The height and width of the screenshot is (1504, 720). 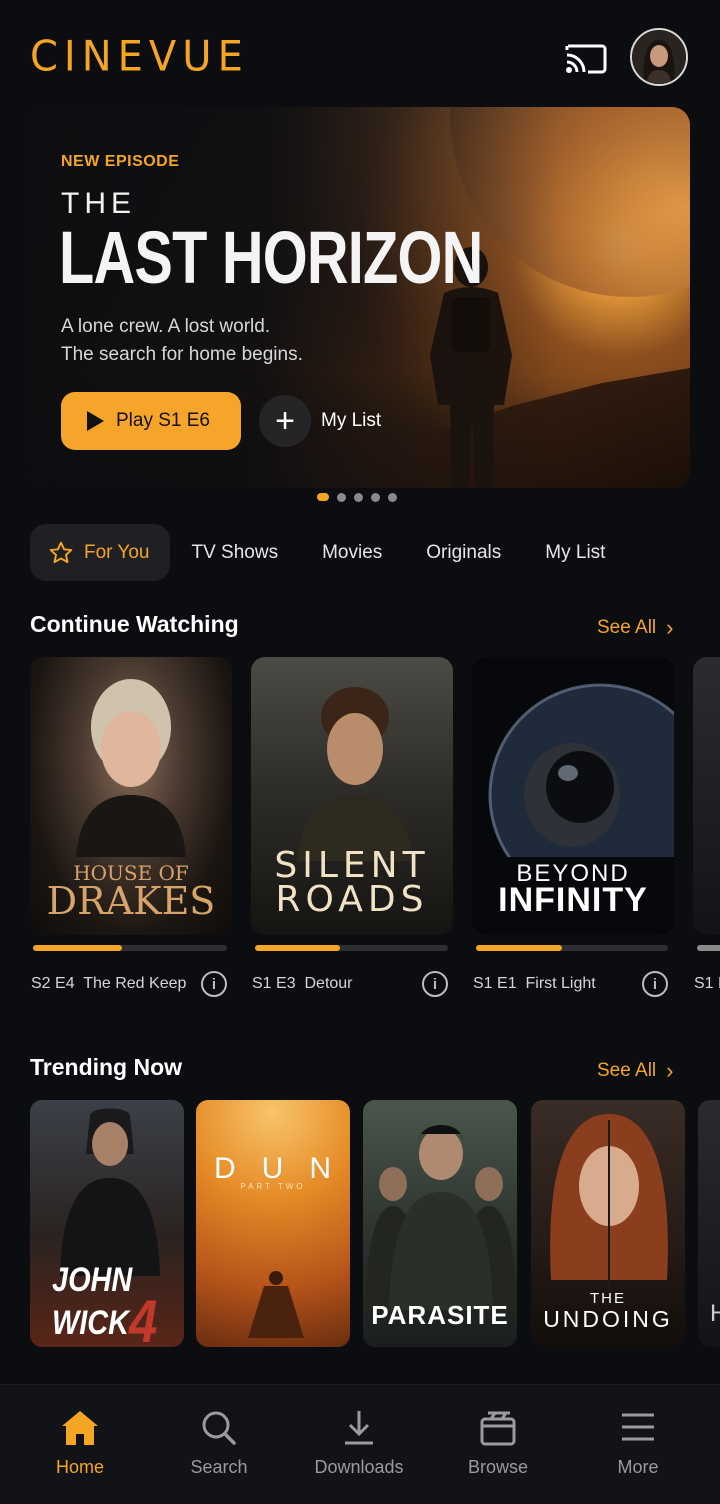 I want to click on tab-originals: Originals, so click(x=463, y=552).